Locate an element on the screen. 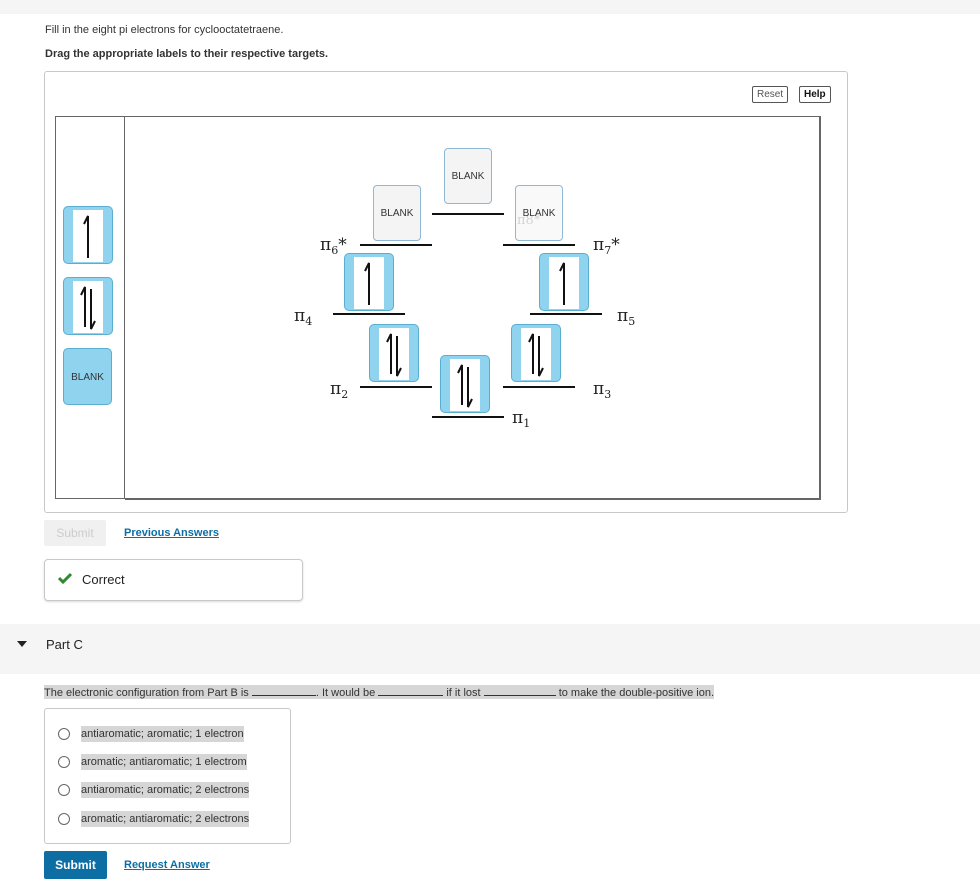 The image size is (980, 883). feedback-text: Correct is located at coordinates (103, 579).